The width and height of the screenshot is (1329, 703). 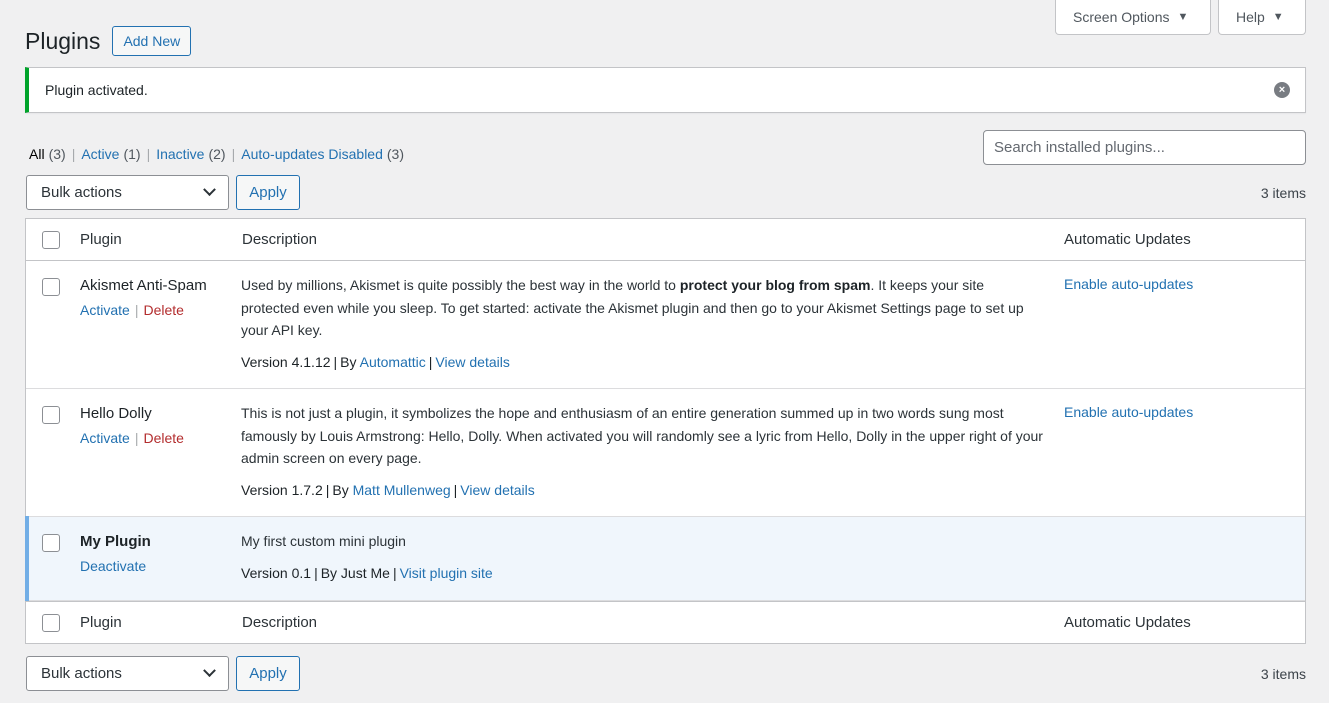 What do you see at coordinates (665, 622) in the screenshot?
I see `table-footer: Plugin Description Automatic Updates` at bounding box center [665, 622].